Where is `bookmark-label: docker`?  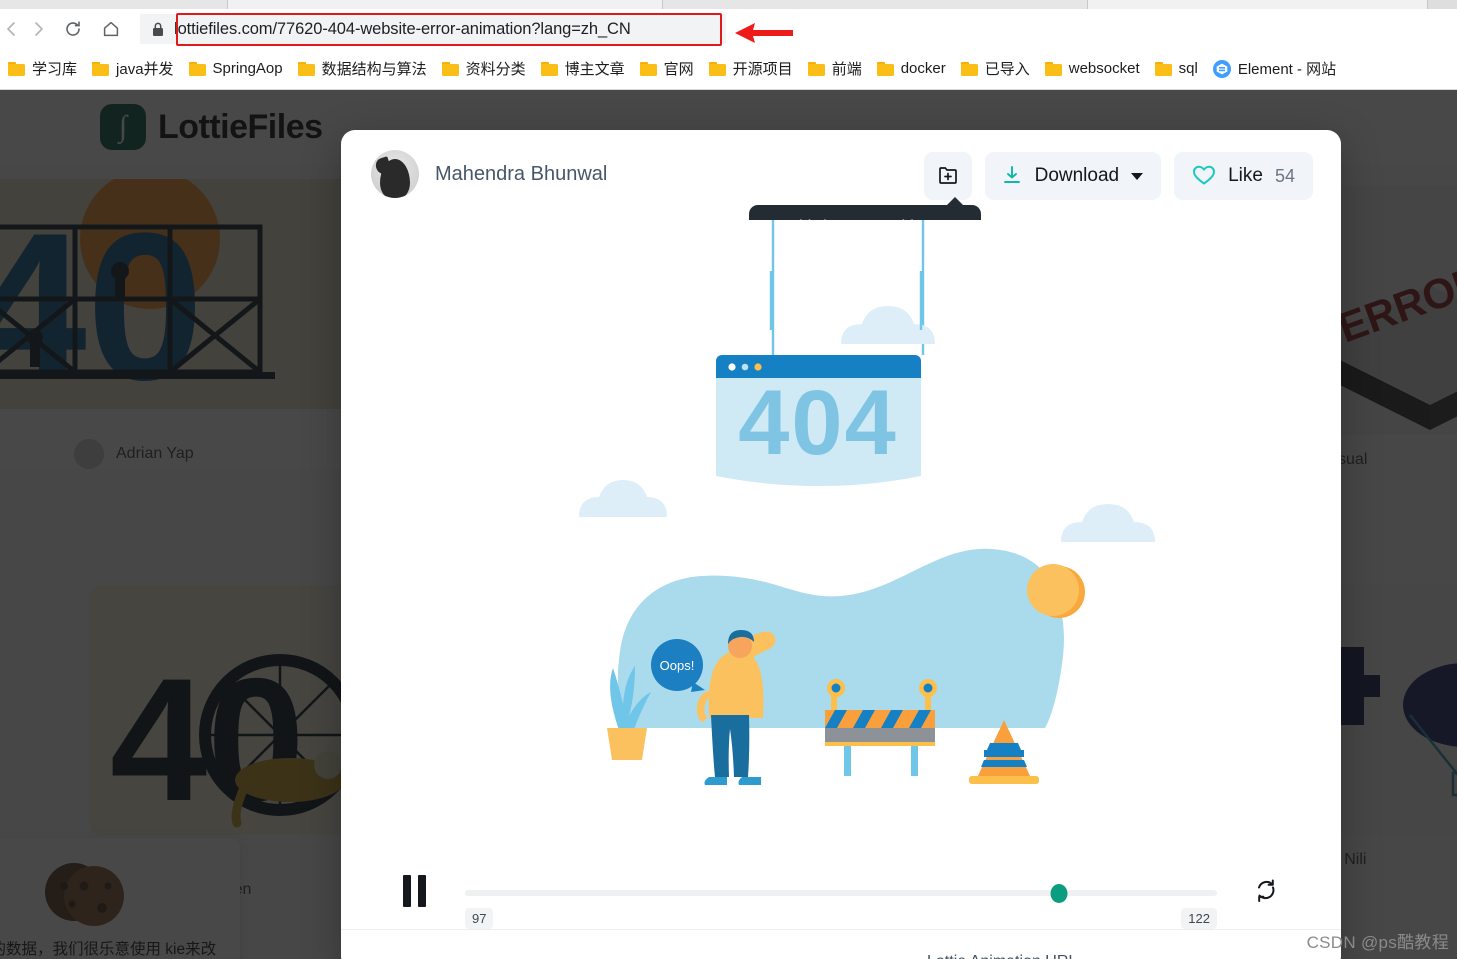
bookmark-label: docker is located at coordinates (923, 68).